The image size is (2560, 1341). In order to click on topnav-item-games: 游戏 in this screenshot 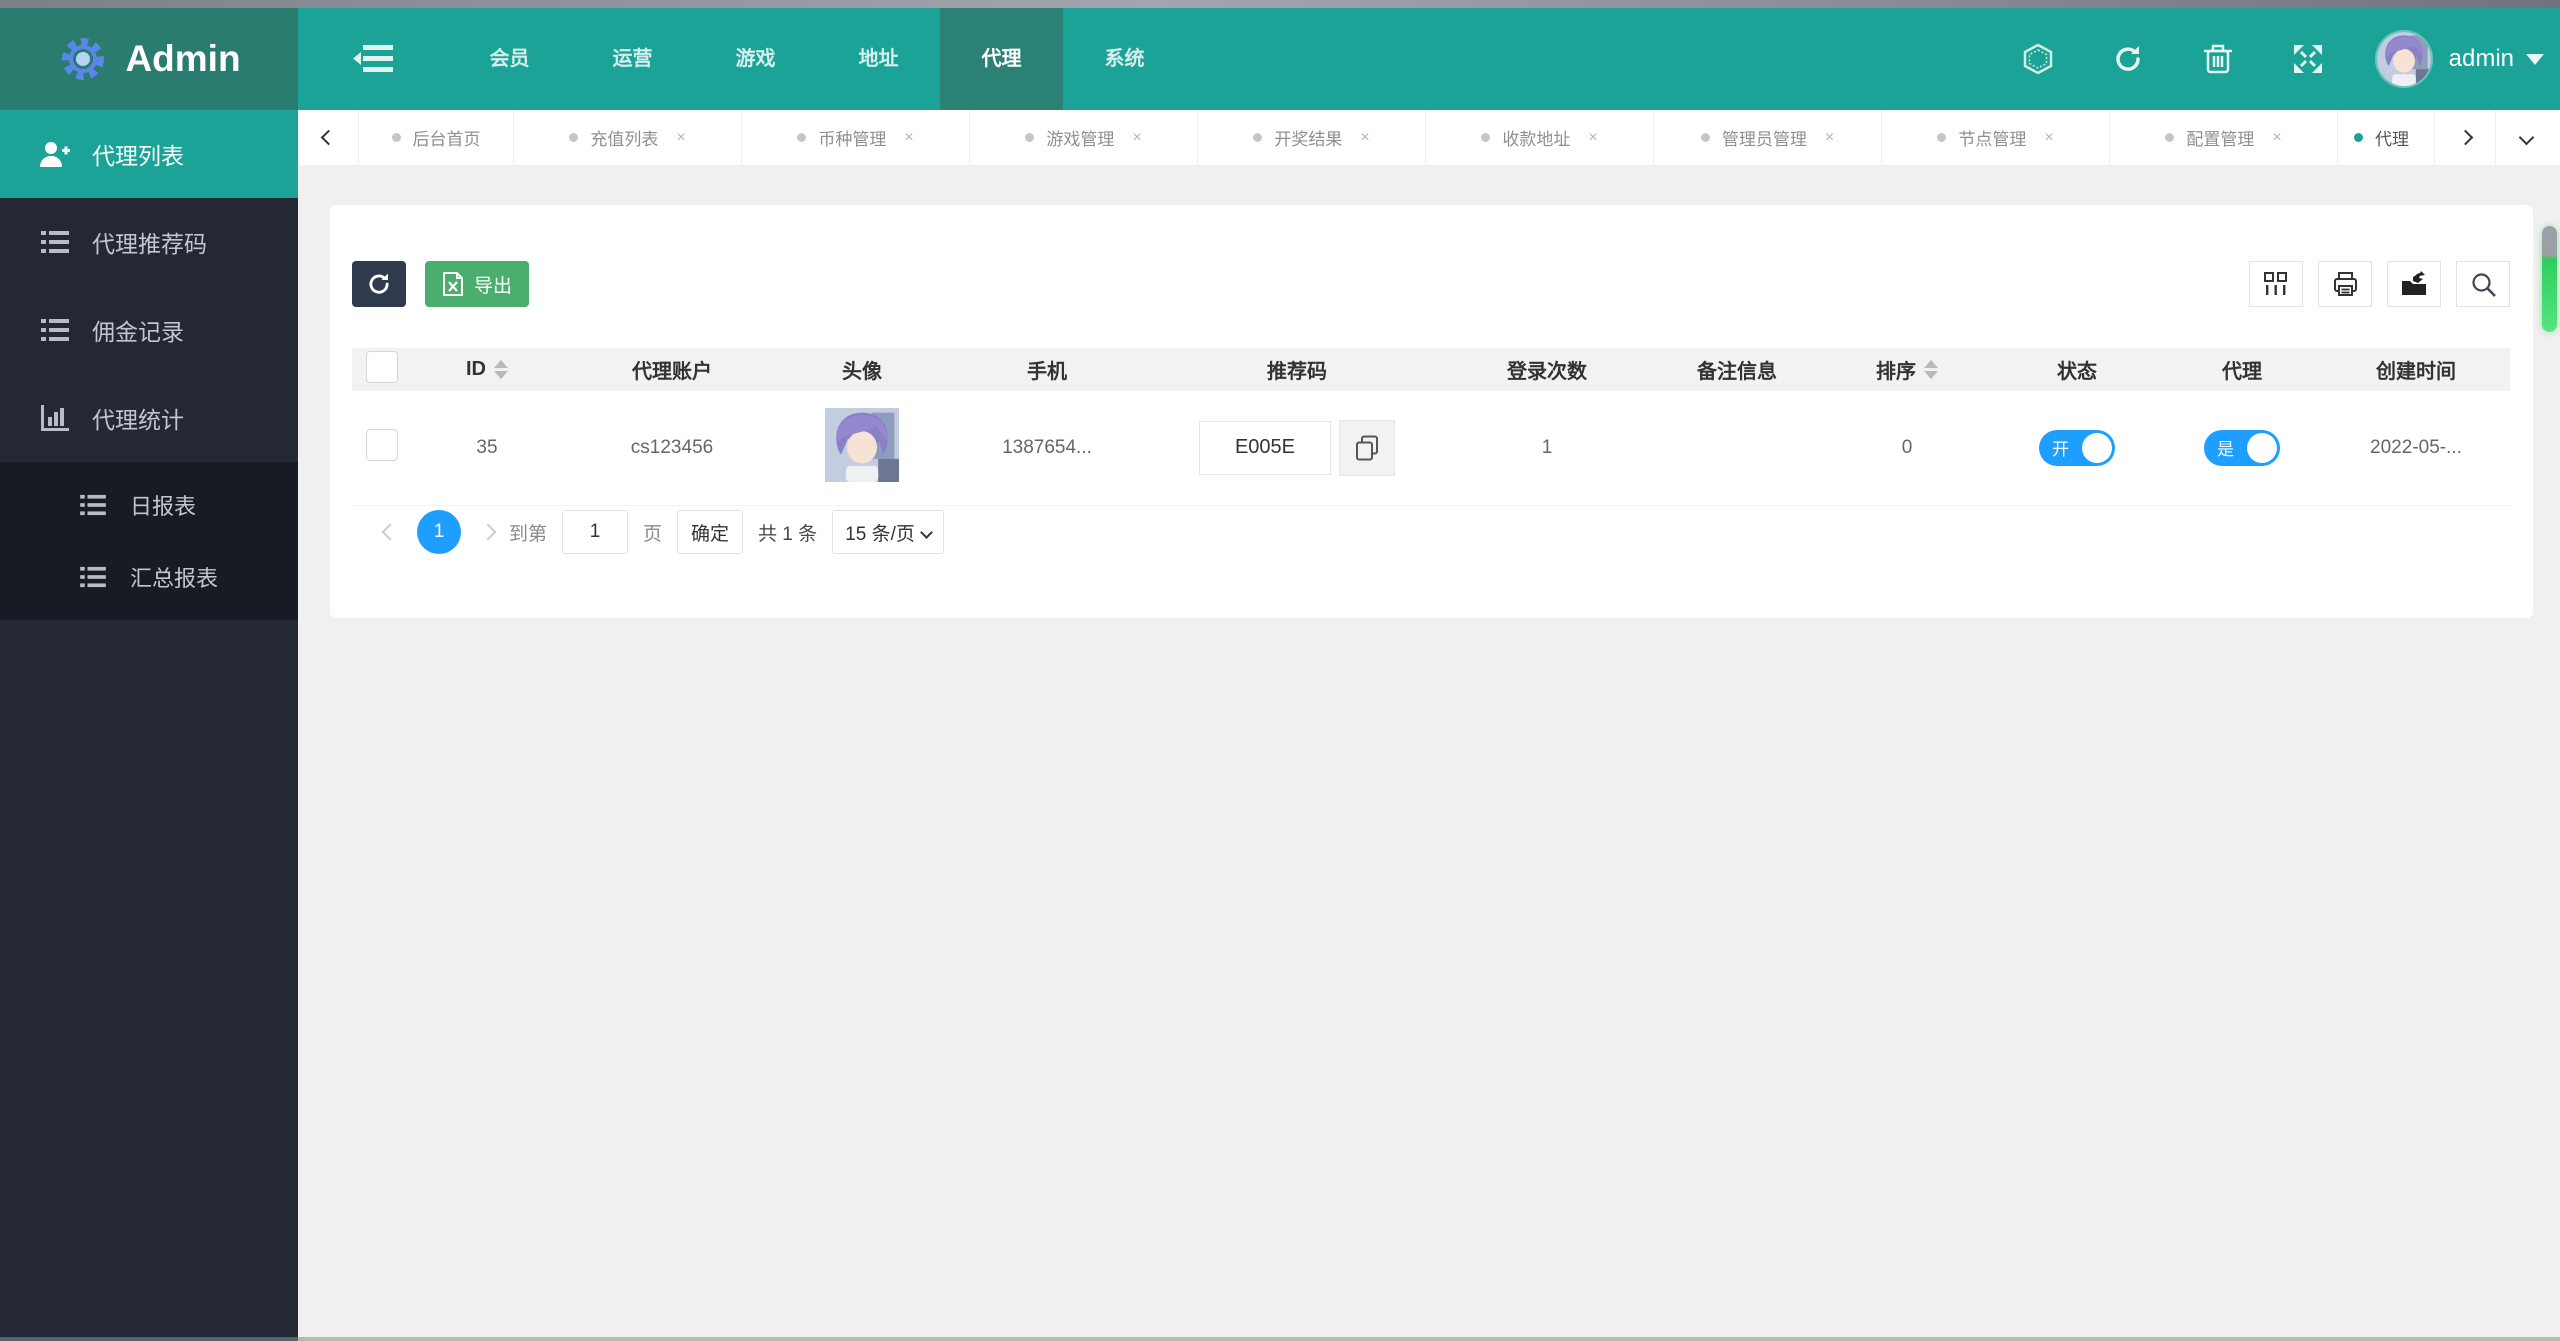, I will do `click(755, 59)`.